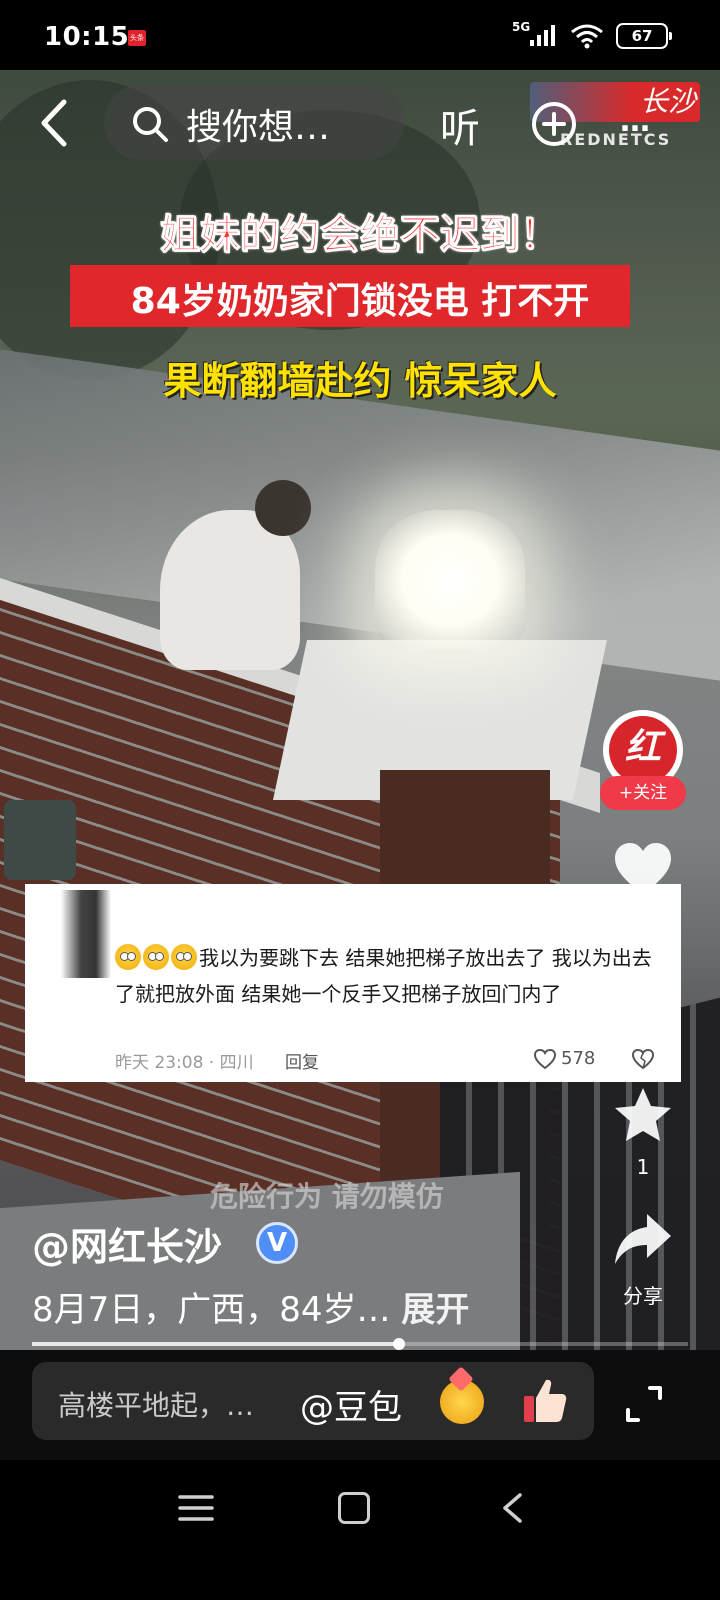  What do you see at coordinates (512, 1508) in the screenshot?
I see `back-icon` at bounding box center [512, 1508].